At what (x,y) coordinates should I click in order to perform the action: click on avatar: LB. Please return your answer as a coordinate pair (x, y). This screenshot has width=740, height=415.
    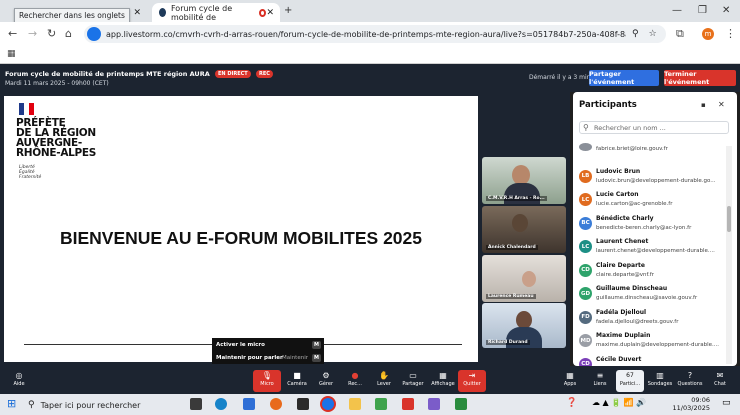
    Looking at the image, I should click on (585, 176).